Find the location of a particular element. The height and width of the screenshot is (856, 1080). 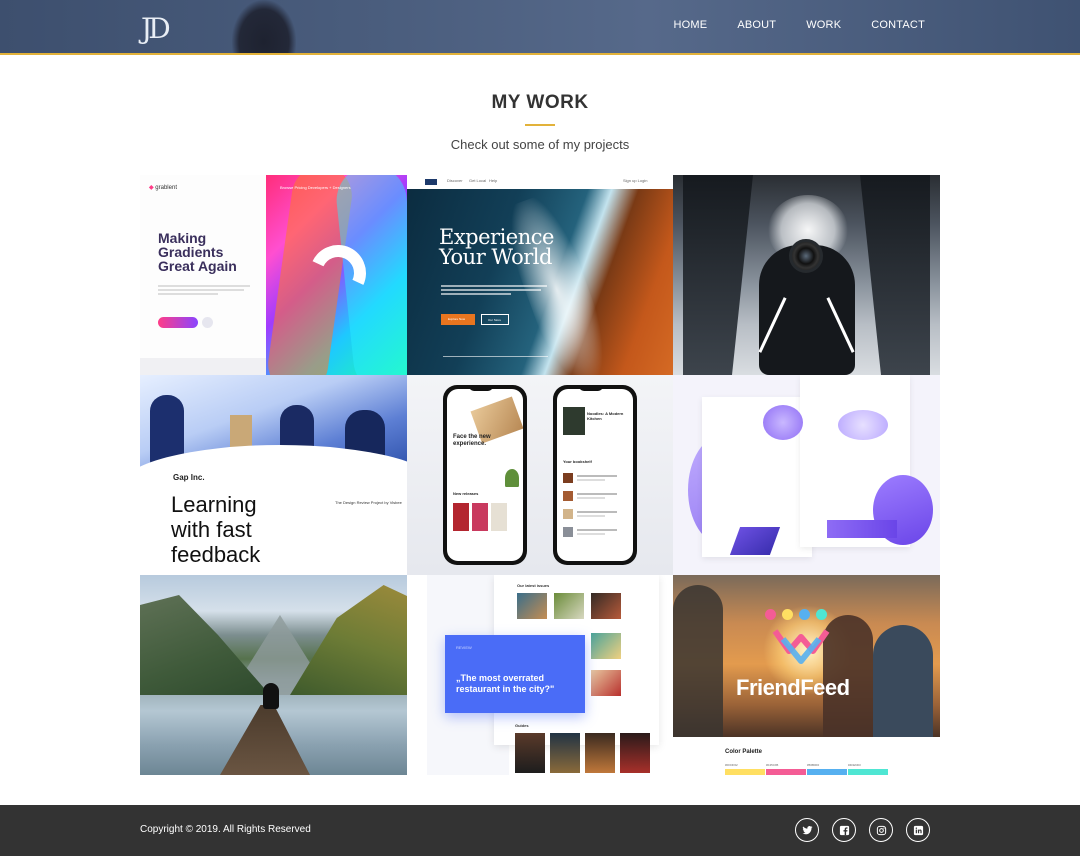

title-line: experience. is located at coordinates (470, 444).